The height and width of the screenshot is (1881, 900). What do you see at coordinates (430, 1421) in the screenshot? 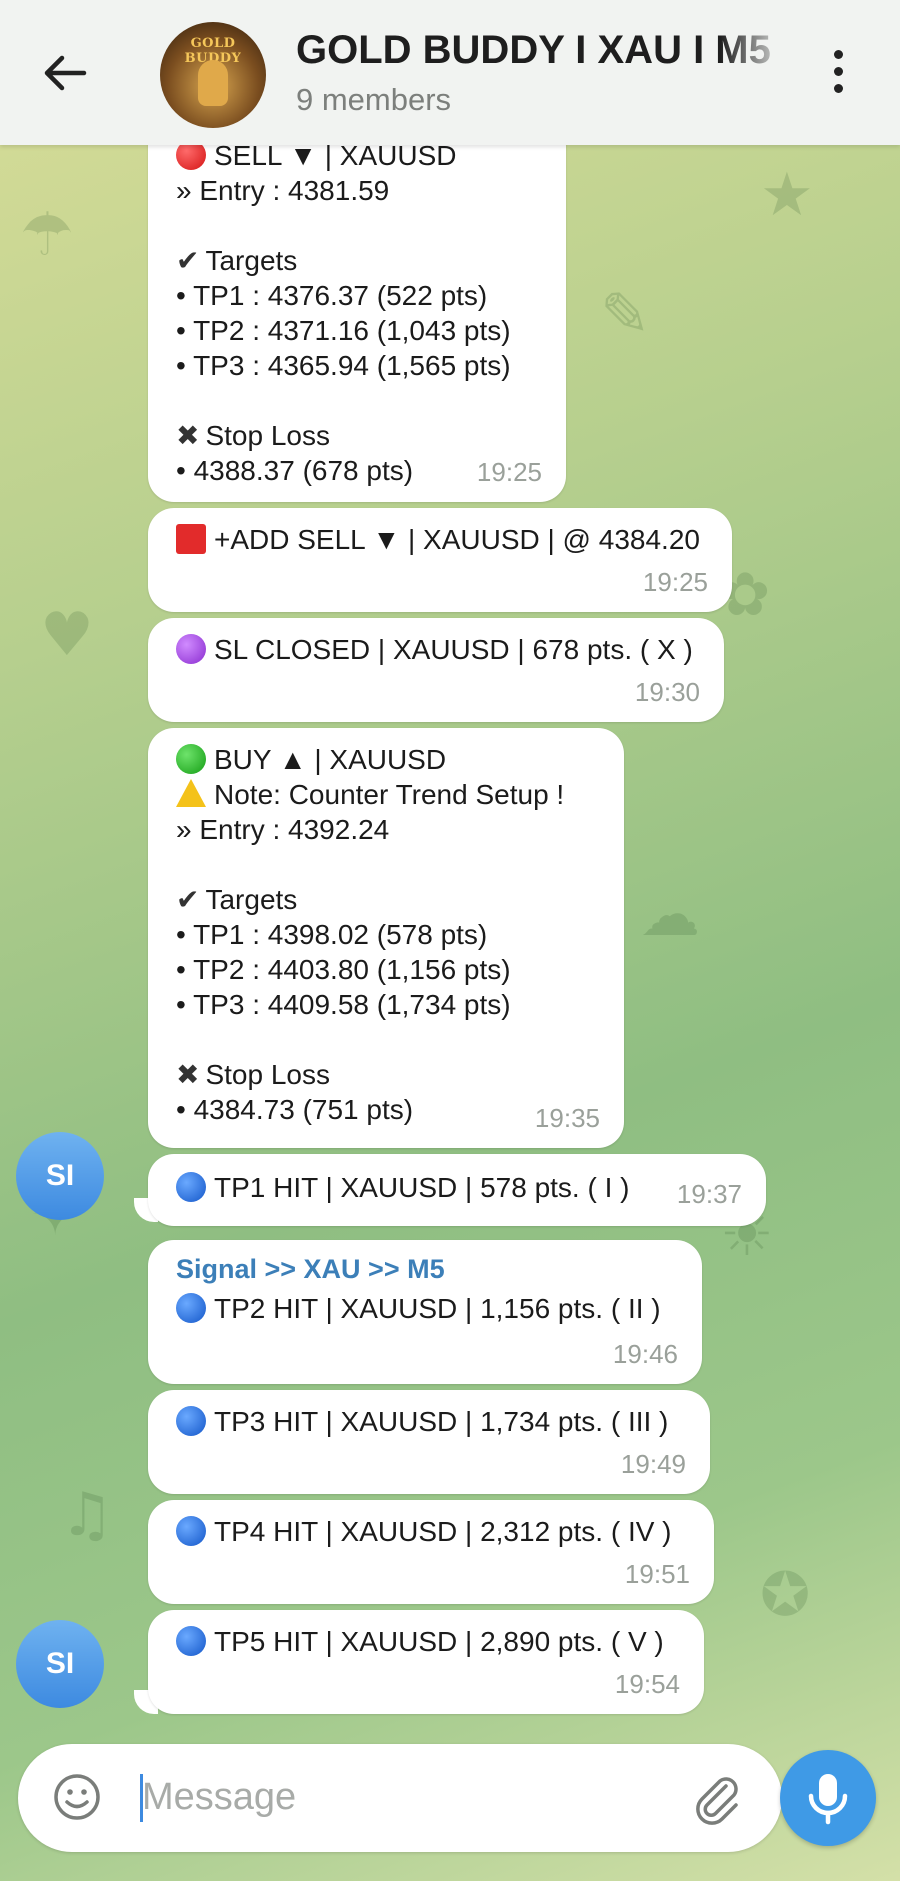
I see `message-line: TP3 HIT | XAUUSD | 1,734 pts. ( III )` at bounding box center [430, 1421].